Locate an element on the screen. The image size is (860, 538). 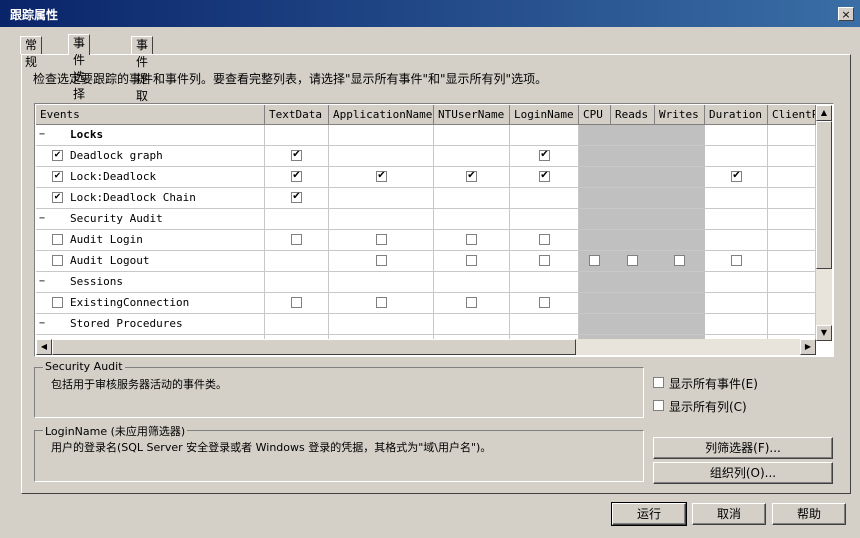
event-row: Deadlock graph is located at coordinates (426, 156).